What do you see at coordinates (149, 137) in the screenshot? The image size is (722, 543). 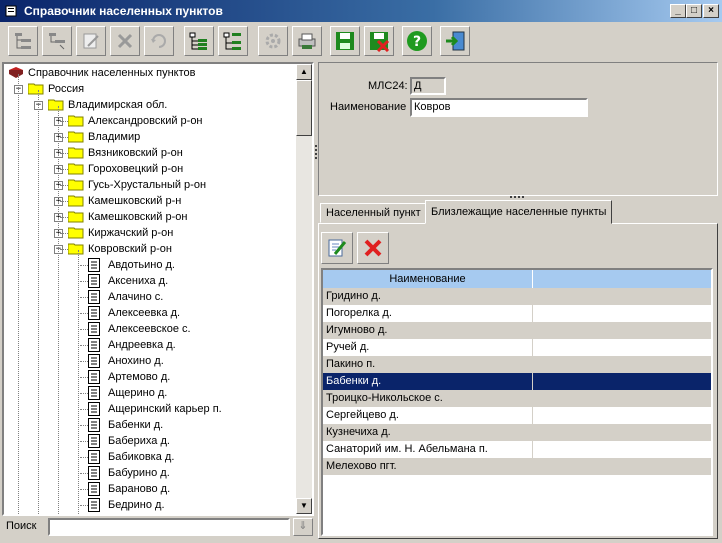 I see `tree-node-district: + Владимир` at bounding box center [149, 137].